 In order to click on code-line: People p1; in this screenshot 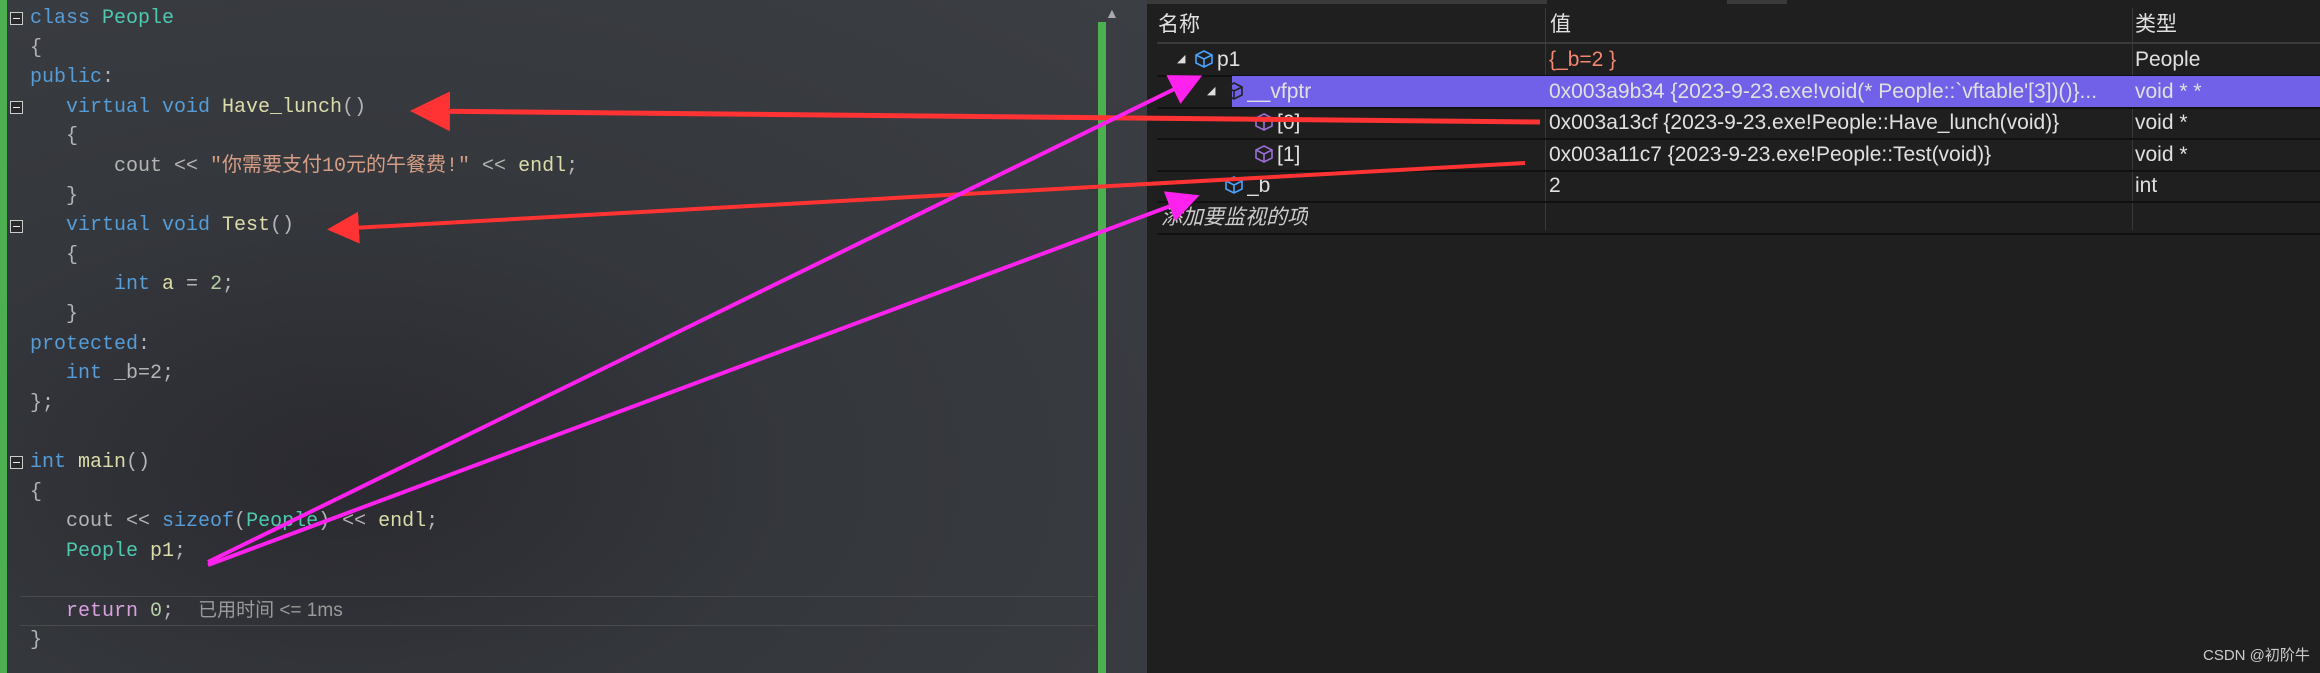, I will do `click(108, 552)`.